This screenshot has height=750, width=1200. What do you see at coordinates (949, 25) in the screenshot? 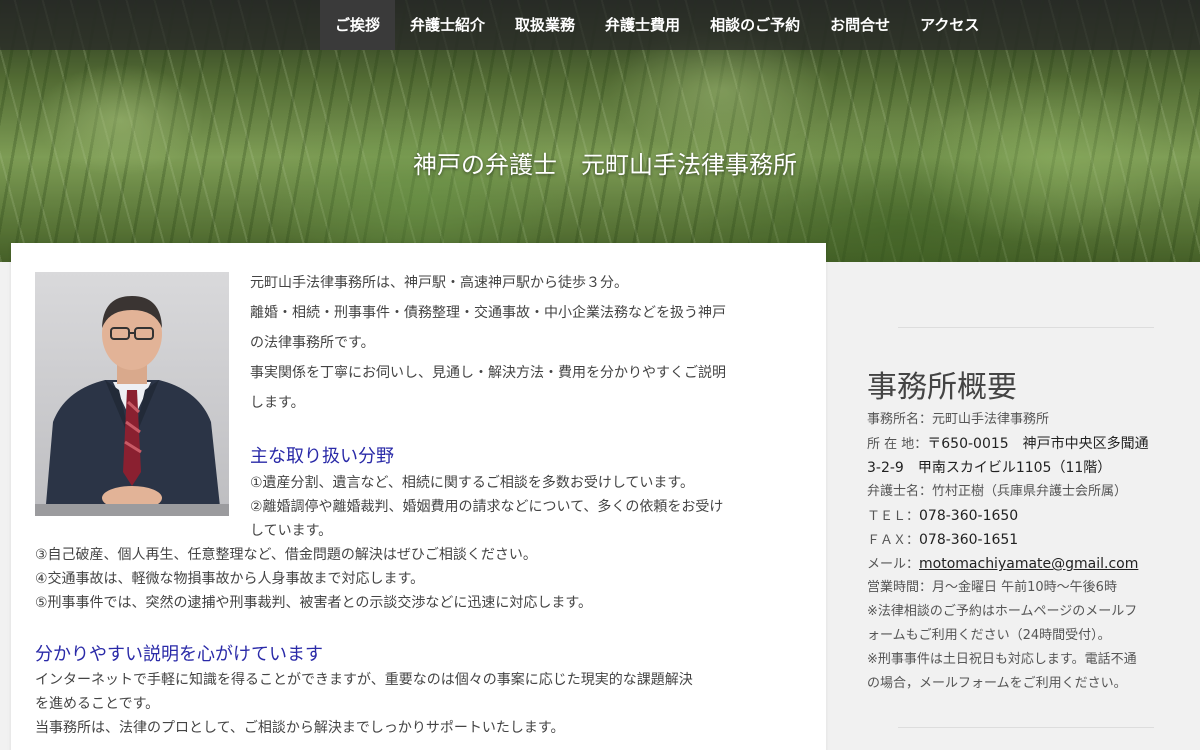
I see `nav-item-access: アクセス` at bounding box center [949, 25].